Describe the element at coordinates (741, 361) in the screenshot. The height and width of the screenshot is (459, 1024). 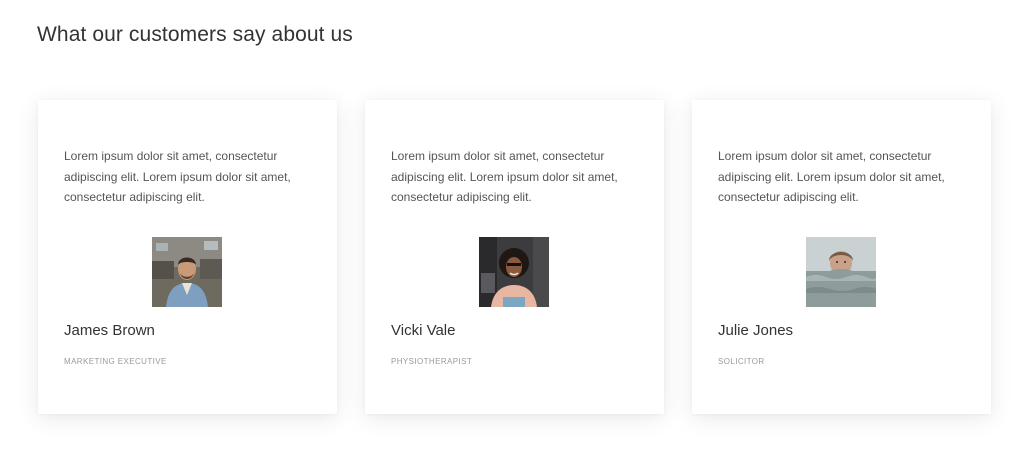
I see `customer-role: SOLICITOR` at that location.